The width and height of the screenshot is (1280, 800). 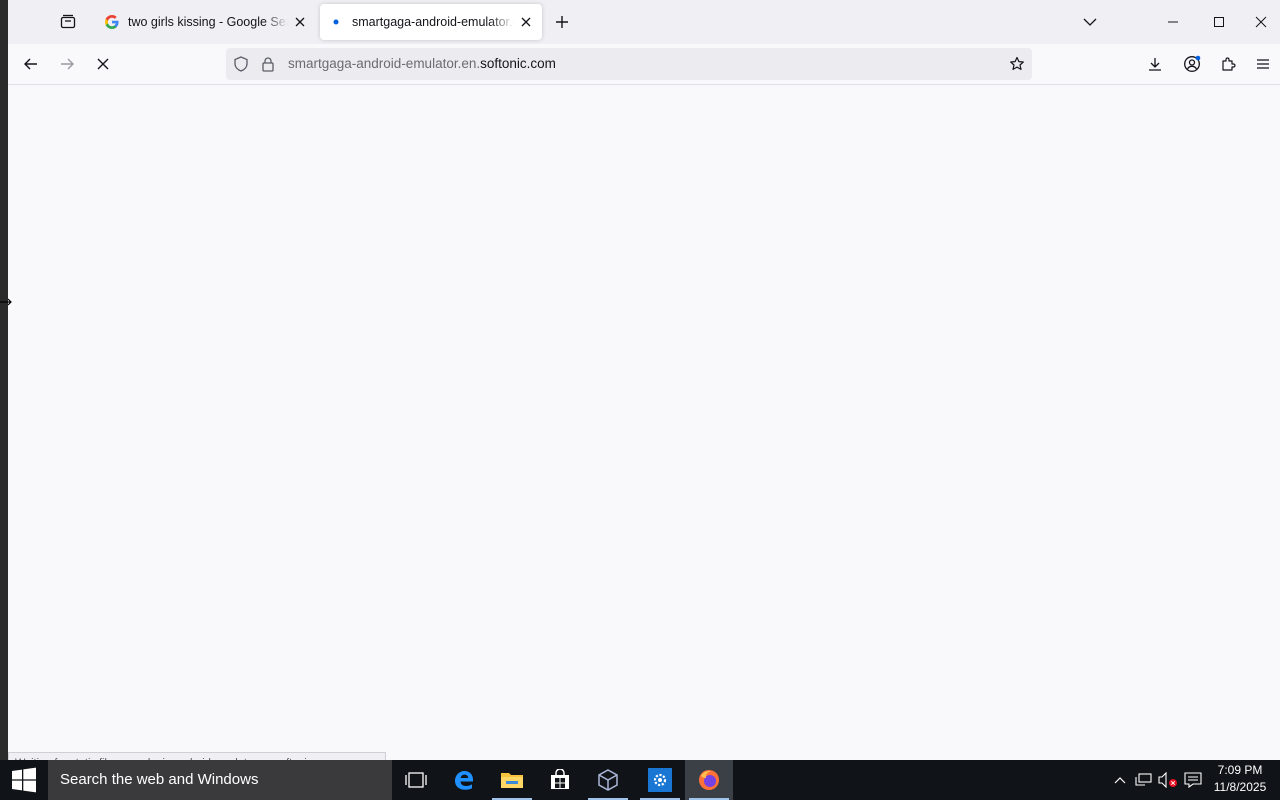 I want to click on maximize-icon, so click(x=1219, y=22).